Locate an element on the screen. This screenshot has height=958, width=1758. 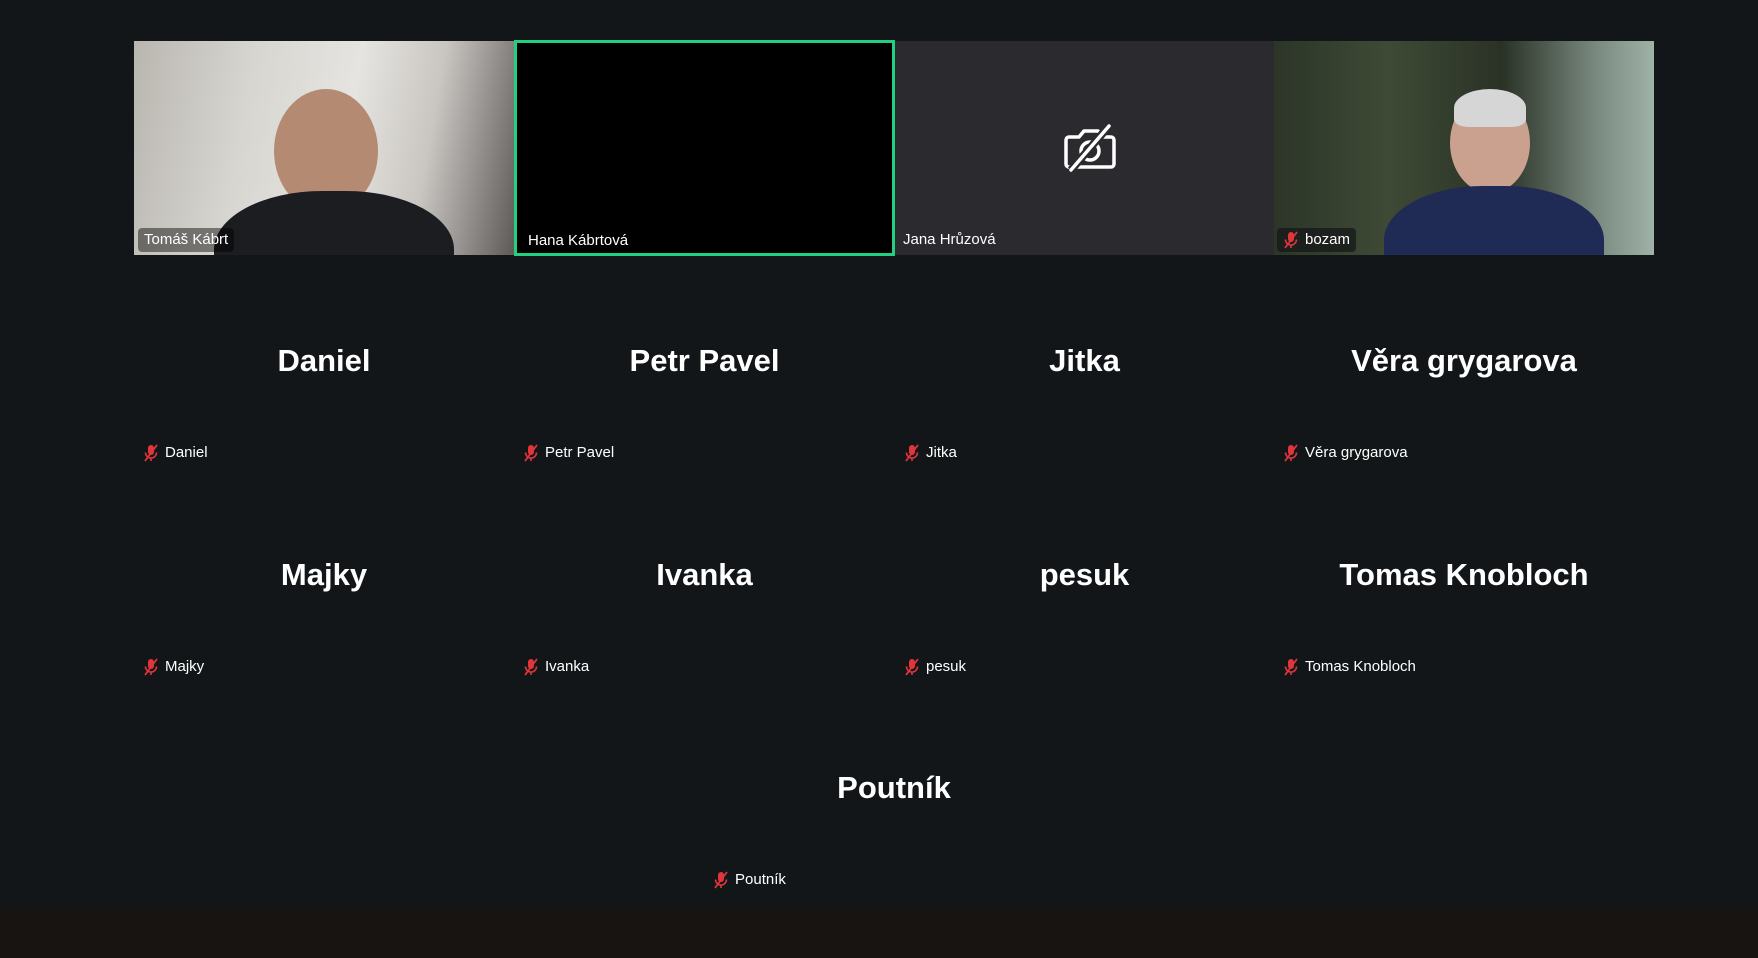
name-tag: Hana Kábrtová is located at coordinates (578, 241).